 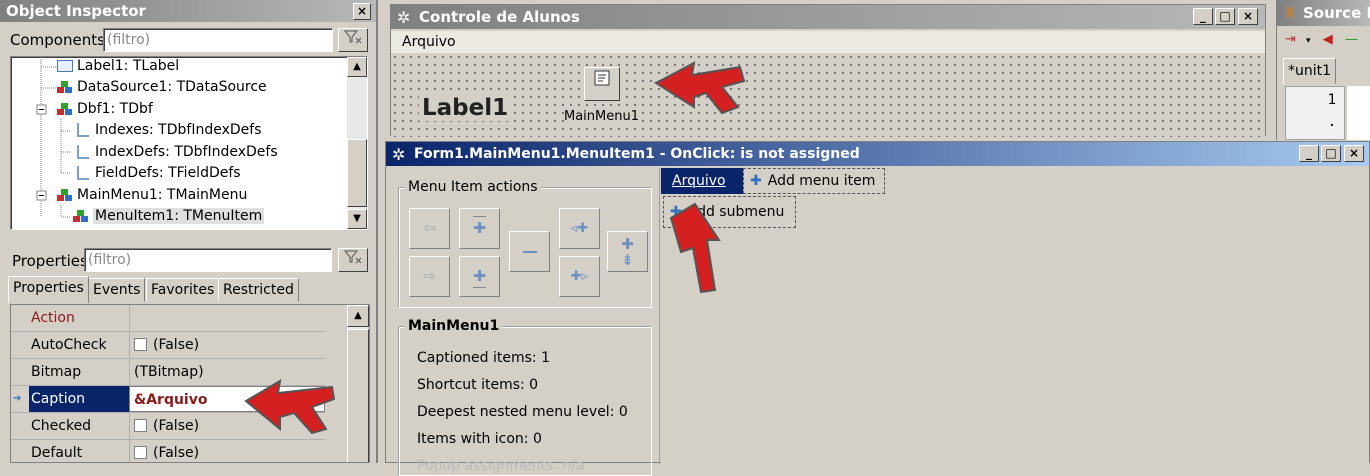 I want to click on tab-restricted: Restricted, so click(x=258, y=290).